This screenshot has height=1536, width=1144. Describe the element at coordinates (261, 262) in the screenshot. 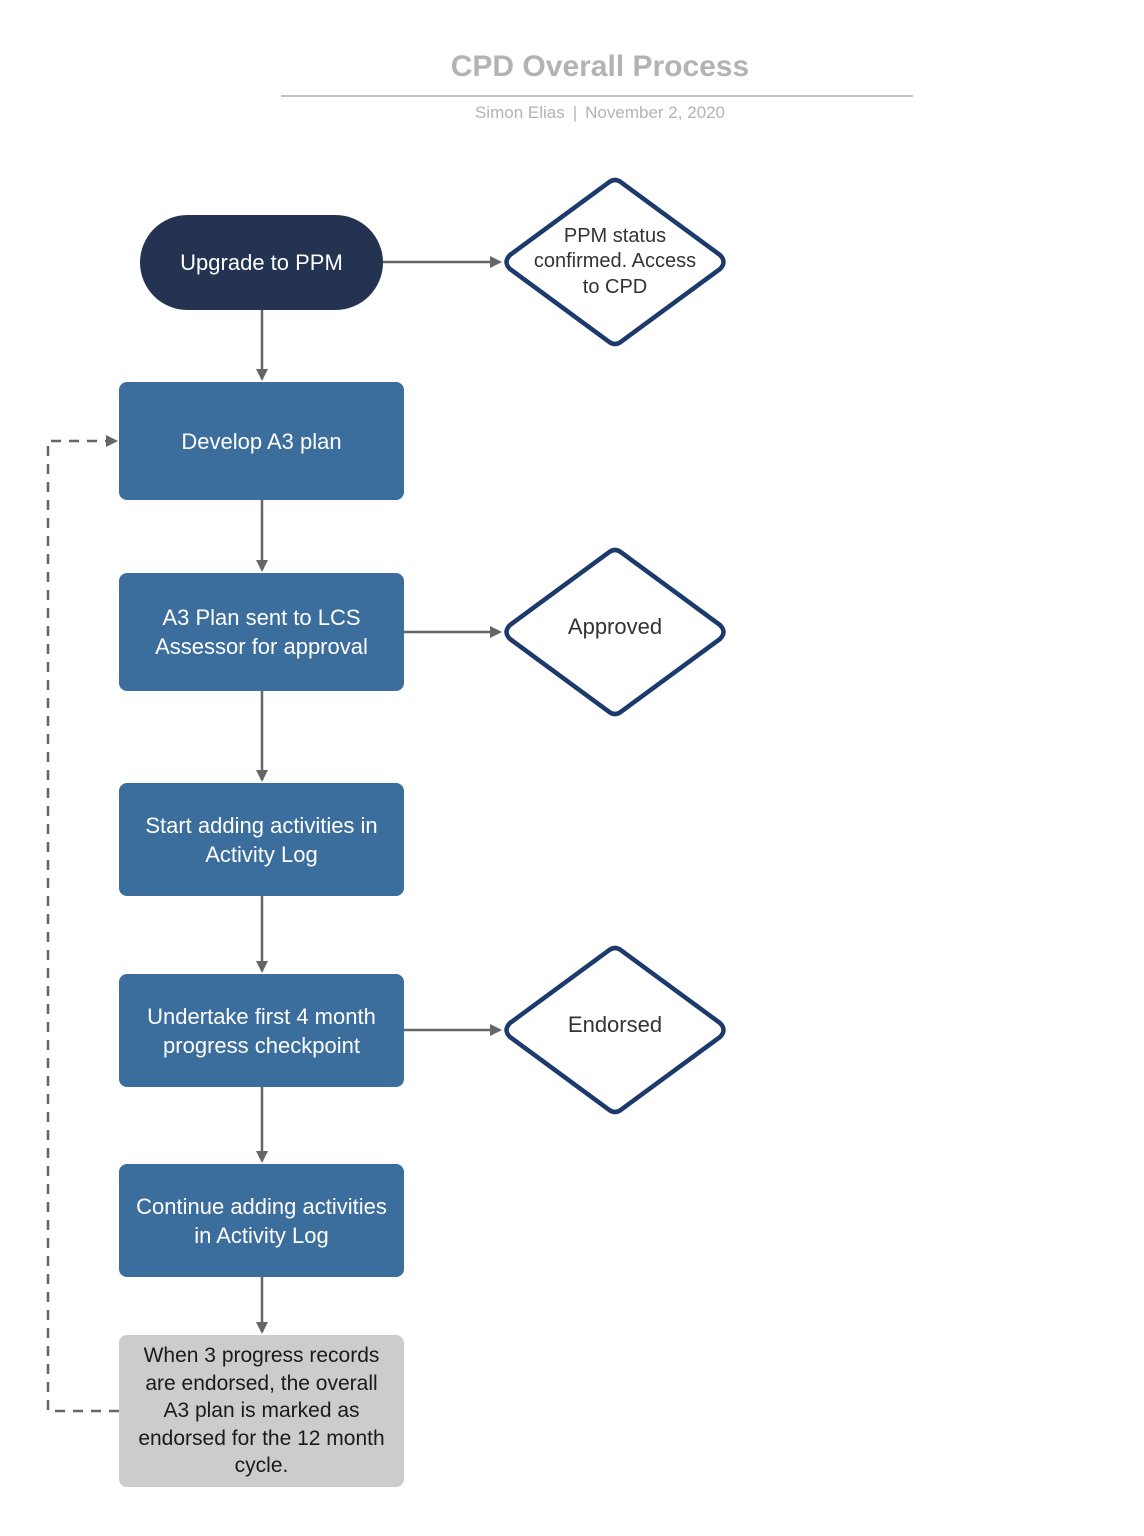

I see `node-upgrade-to-ppm: Upgrade to PPM` at that location.